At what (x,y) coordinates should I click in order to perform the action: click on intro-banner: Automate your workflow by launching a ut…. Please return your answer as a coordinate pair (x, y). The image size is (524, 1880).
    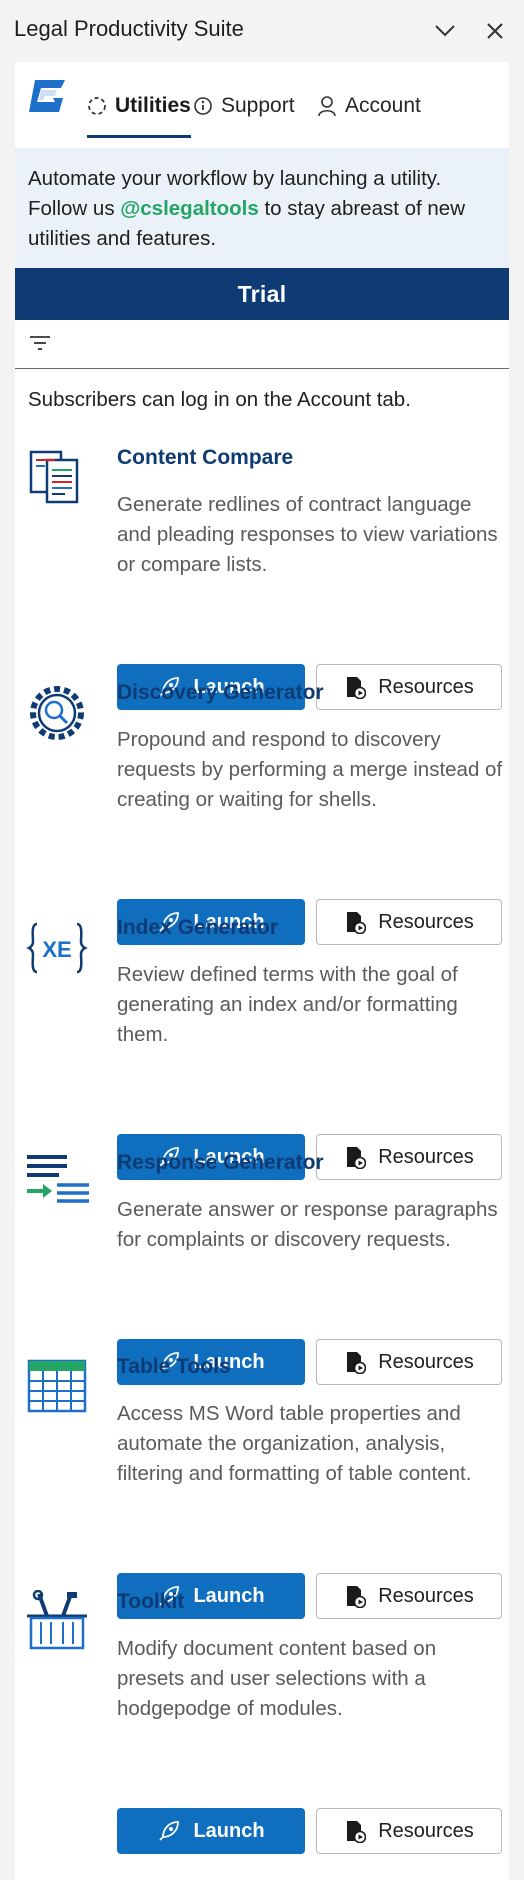
    Looking at the image, I should click on (262, 208).